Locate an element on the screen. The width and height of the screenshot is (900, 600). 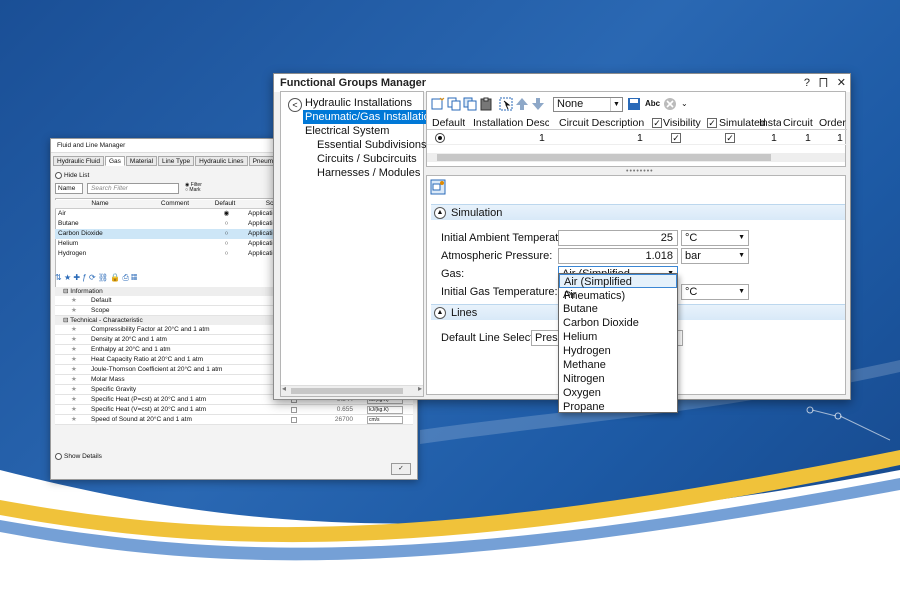
tree-item-circuits: Circuits / Subcircuits is located at coordinates (367, 159).